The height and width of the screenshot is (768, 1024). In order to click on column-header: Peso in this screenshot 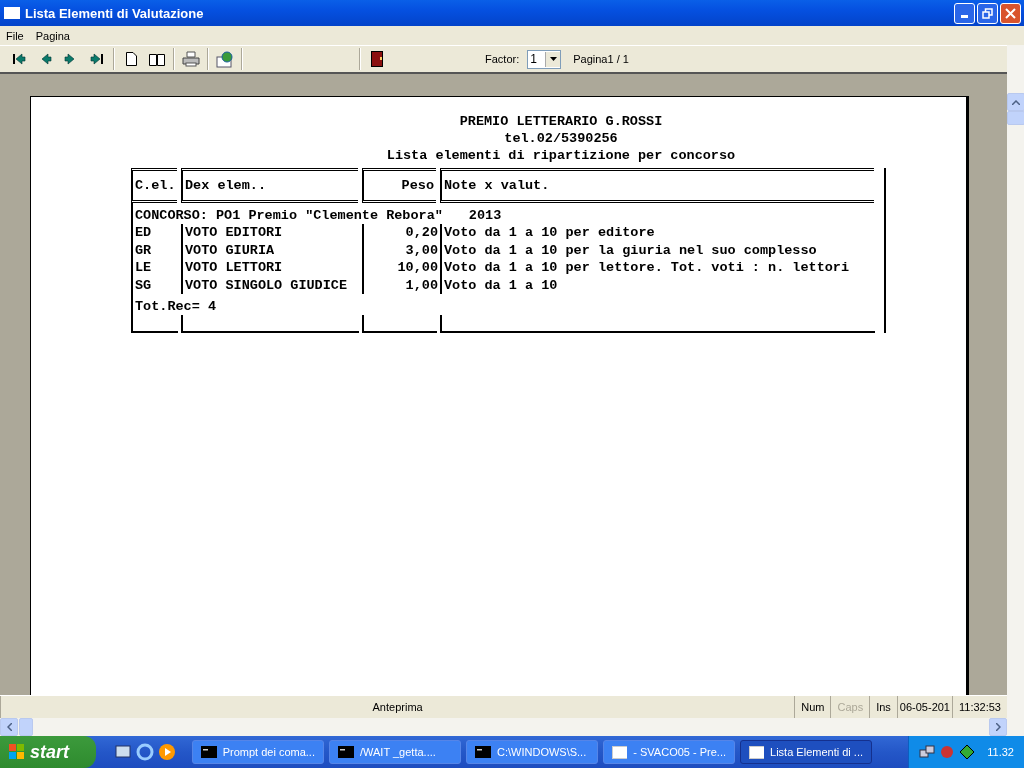, I will do `click(399, 185)`.